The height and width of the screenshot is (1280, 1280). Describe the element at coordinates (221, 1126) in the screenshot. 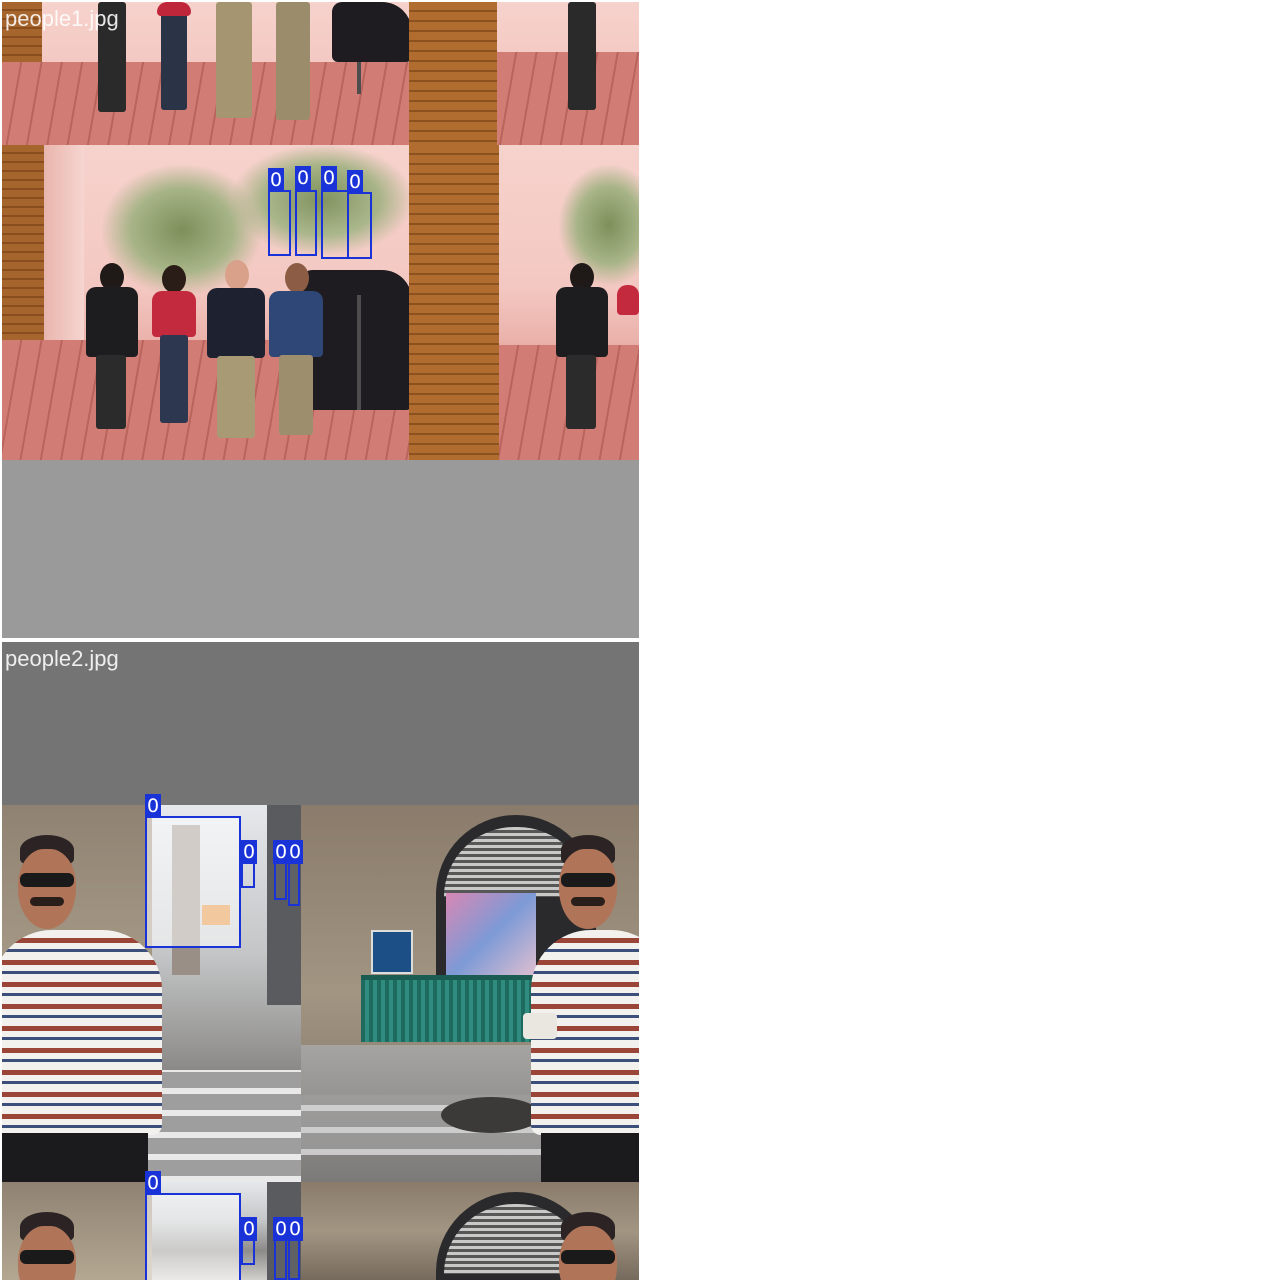

I see `crosswalk` at that location.